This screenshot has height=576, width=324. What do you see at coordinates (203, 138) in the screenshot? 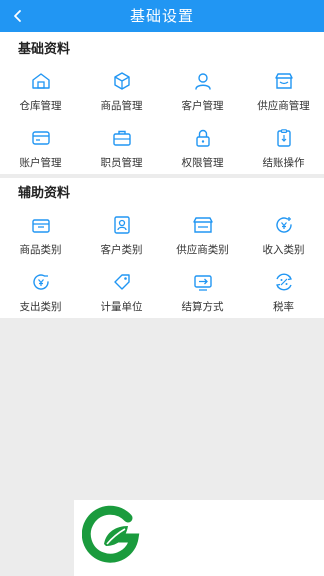
I see `lock-icon` at bounding box center [203, 138].